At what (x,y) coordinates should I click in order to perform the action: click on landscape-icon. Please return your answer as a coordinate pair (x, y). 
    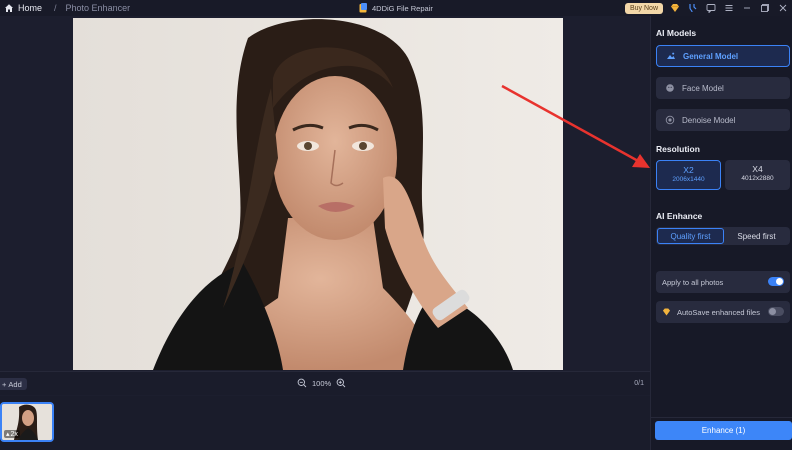
    Looking at the image, I should click on (671, 56).